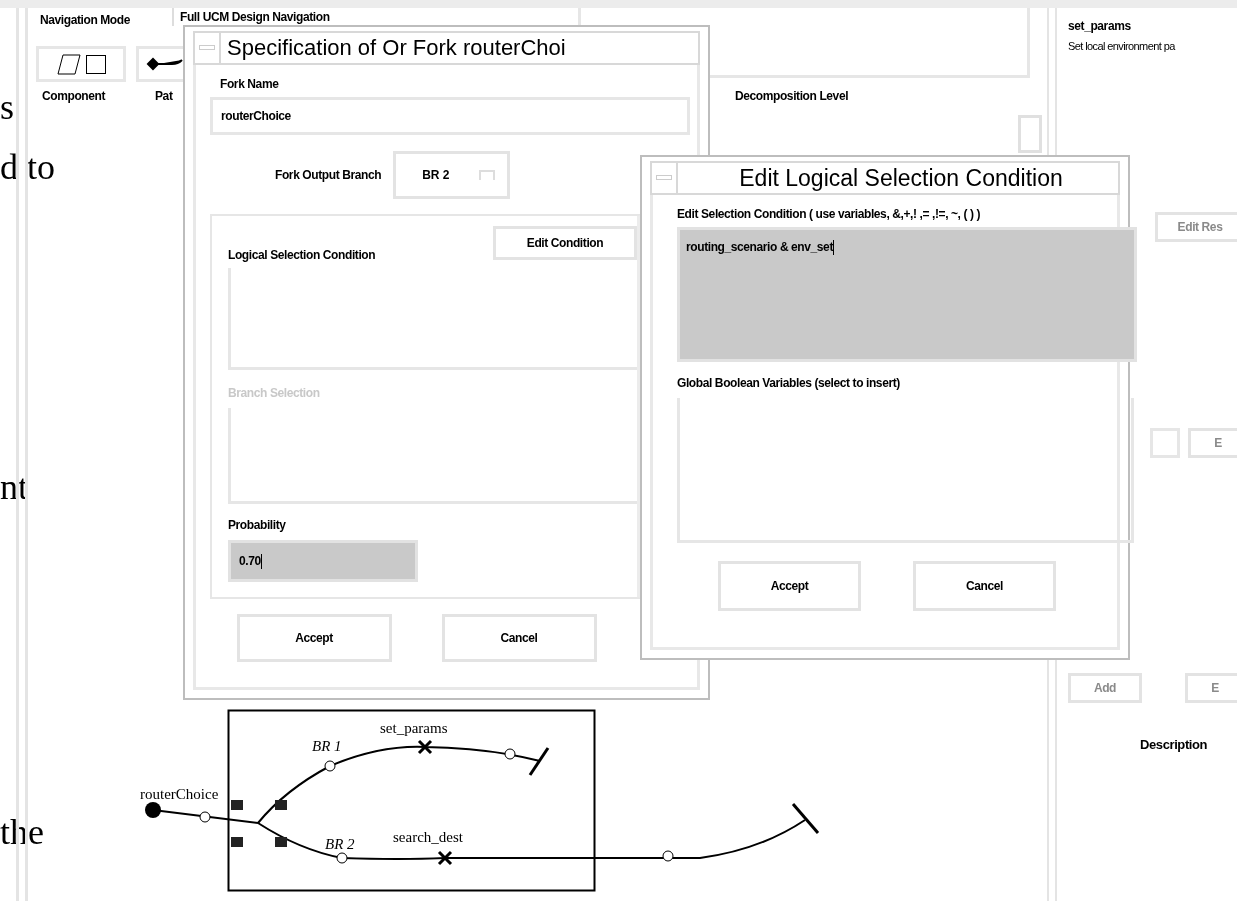  What do you see at coordinates (428, 837) in the screenshot?
I see `responsibility-label: search_dest` at bounding box center [428, 837].